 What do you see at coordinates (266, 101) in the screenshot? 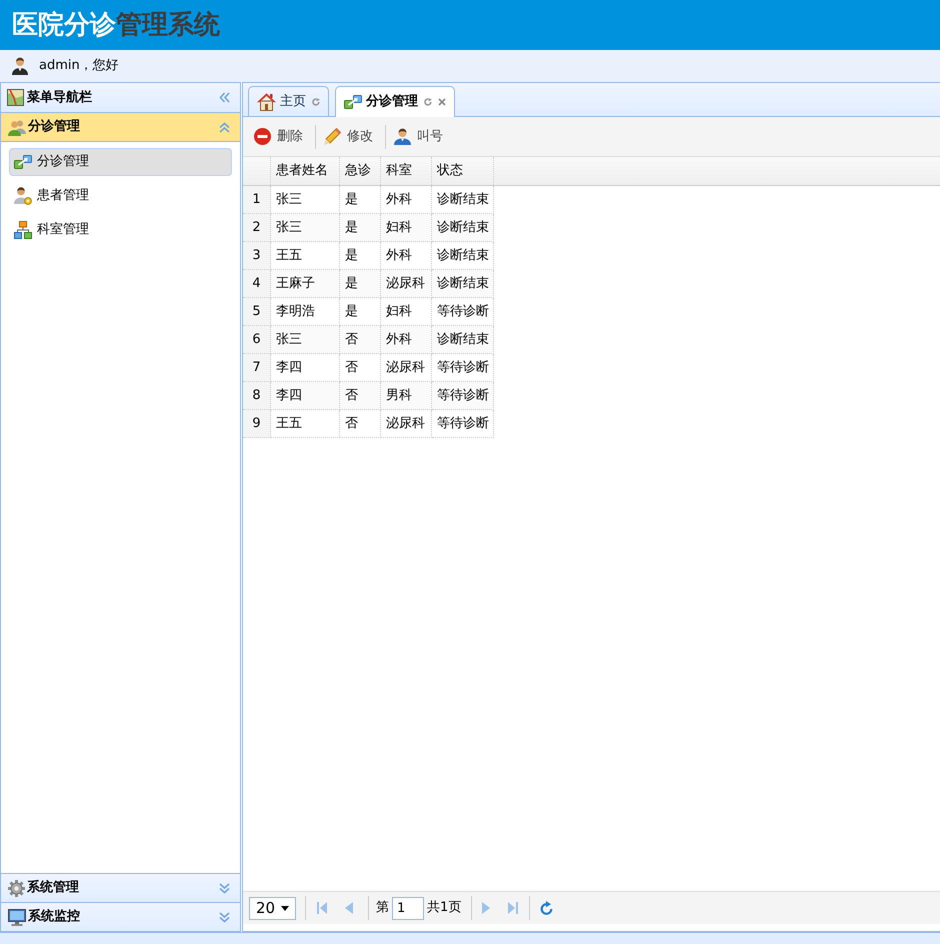
I see `home-icon` at bounding box center [266, 101].